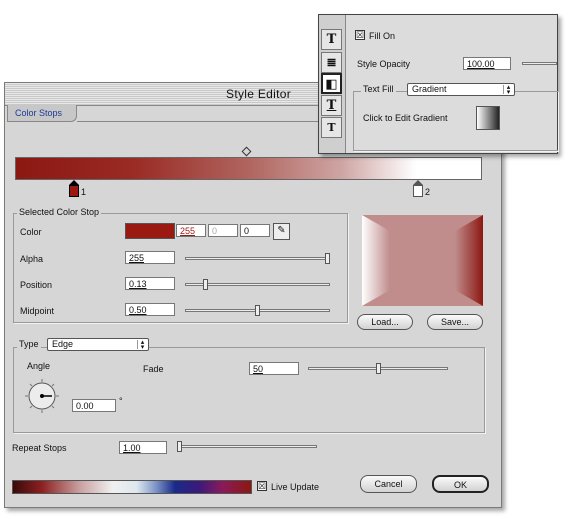 Image resolution: width=565 pixels, height=525 pixels. Describe the element at coordinates (223, 230) in the screenshot. I see `green-field: 0` at that location.